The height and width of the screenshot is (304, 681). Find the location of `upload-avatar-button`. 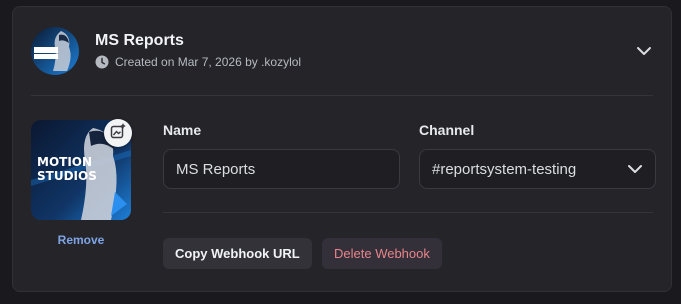

upload-avatar-button is located at coordinates (118, 133).